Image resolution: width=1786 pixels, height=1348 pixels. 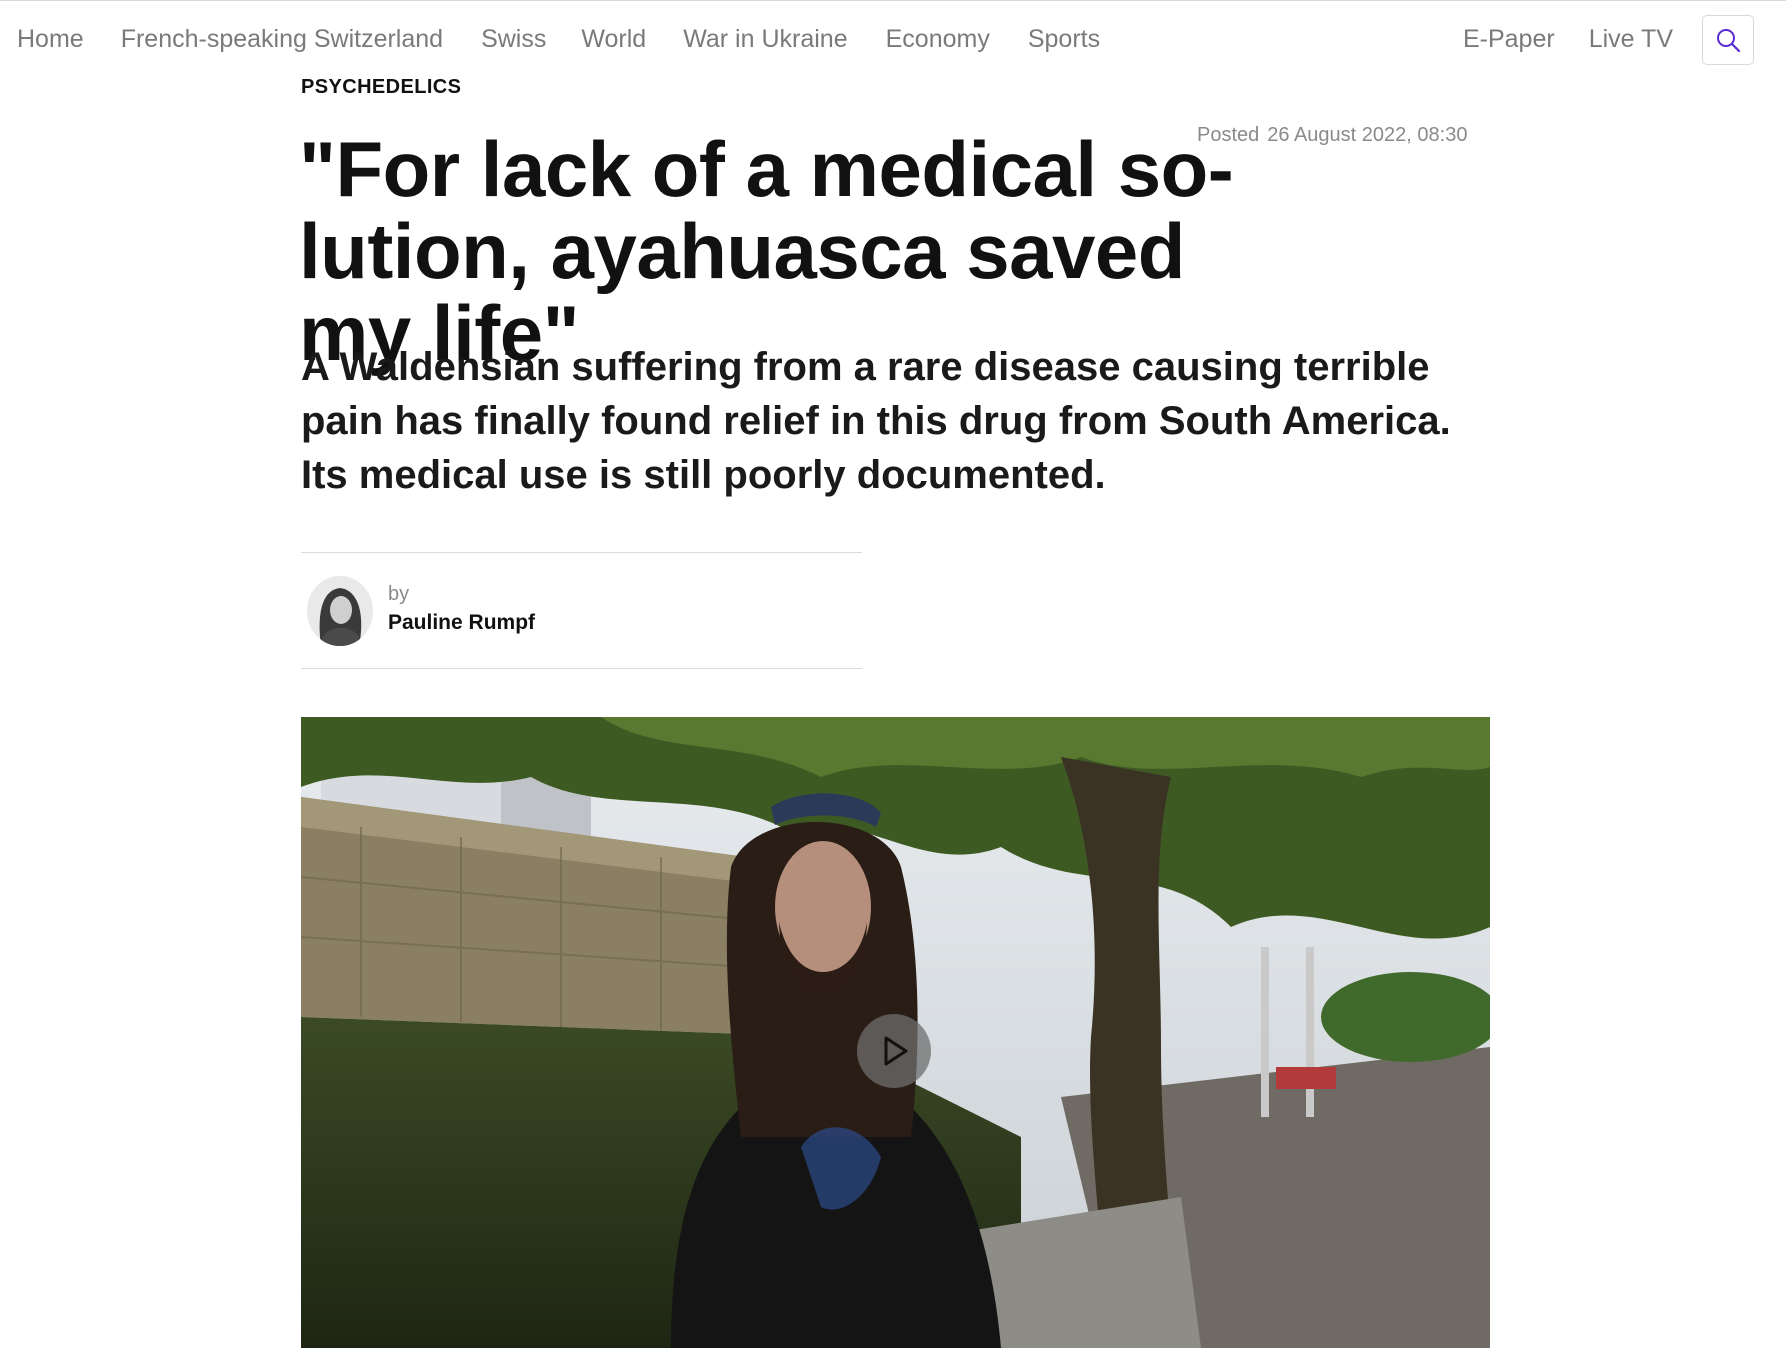 What do you see at coordinates (340, 611) in the screenshot?
I see `author-avatar` at bounding box center [340, 611].